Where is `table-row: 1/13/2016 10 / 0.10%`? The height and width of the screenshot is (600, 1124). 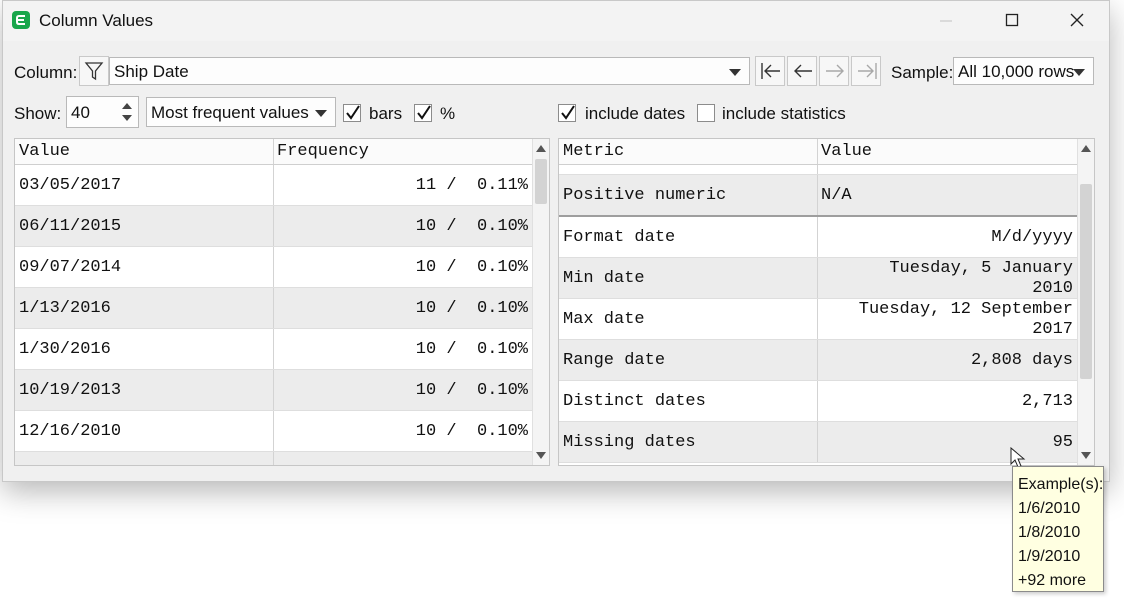
table-row: 1/13/2016 10 / 0.10% is located at coordinates (273, 308).